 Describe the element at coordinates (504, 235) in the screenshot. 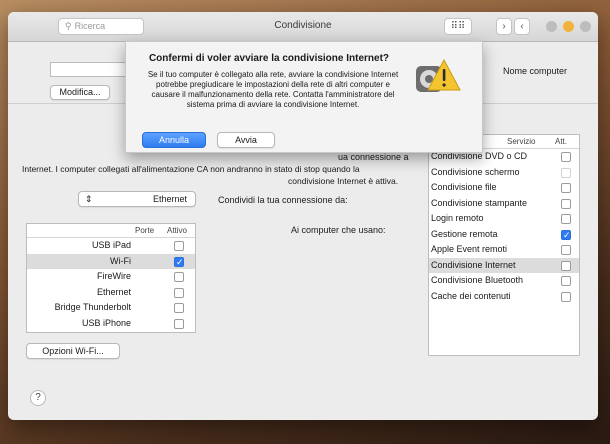

I see `service-row: Gestione remota` at that location.